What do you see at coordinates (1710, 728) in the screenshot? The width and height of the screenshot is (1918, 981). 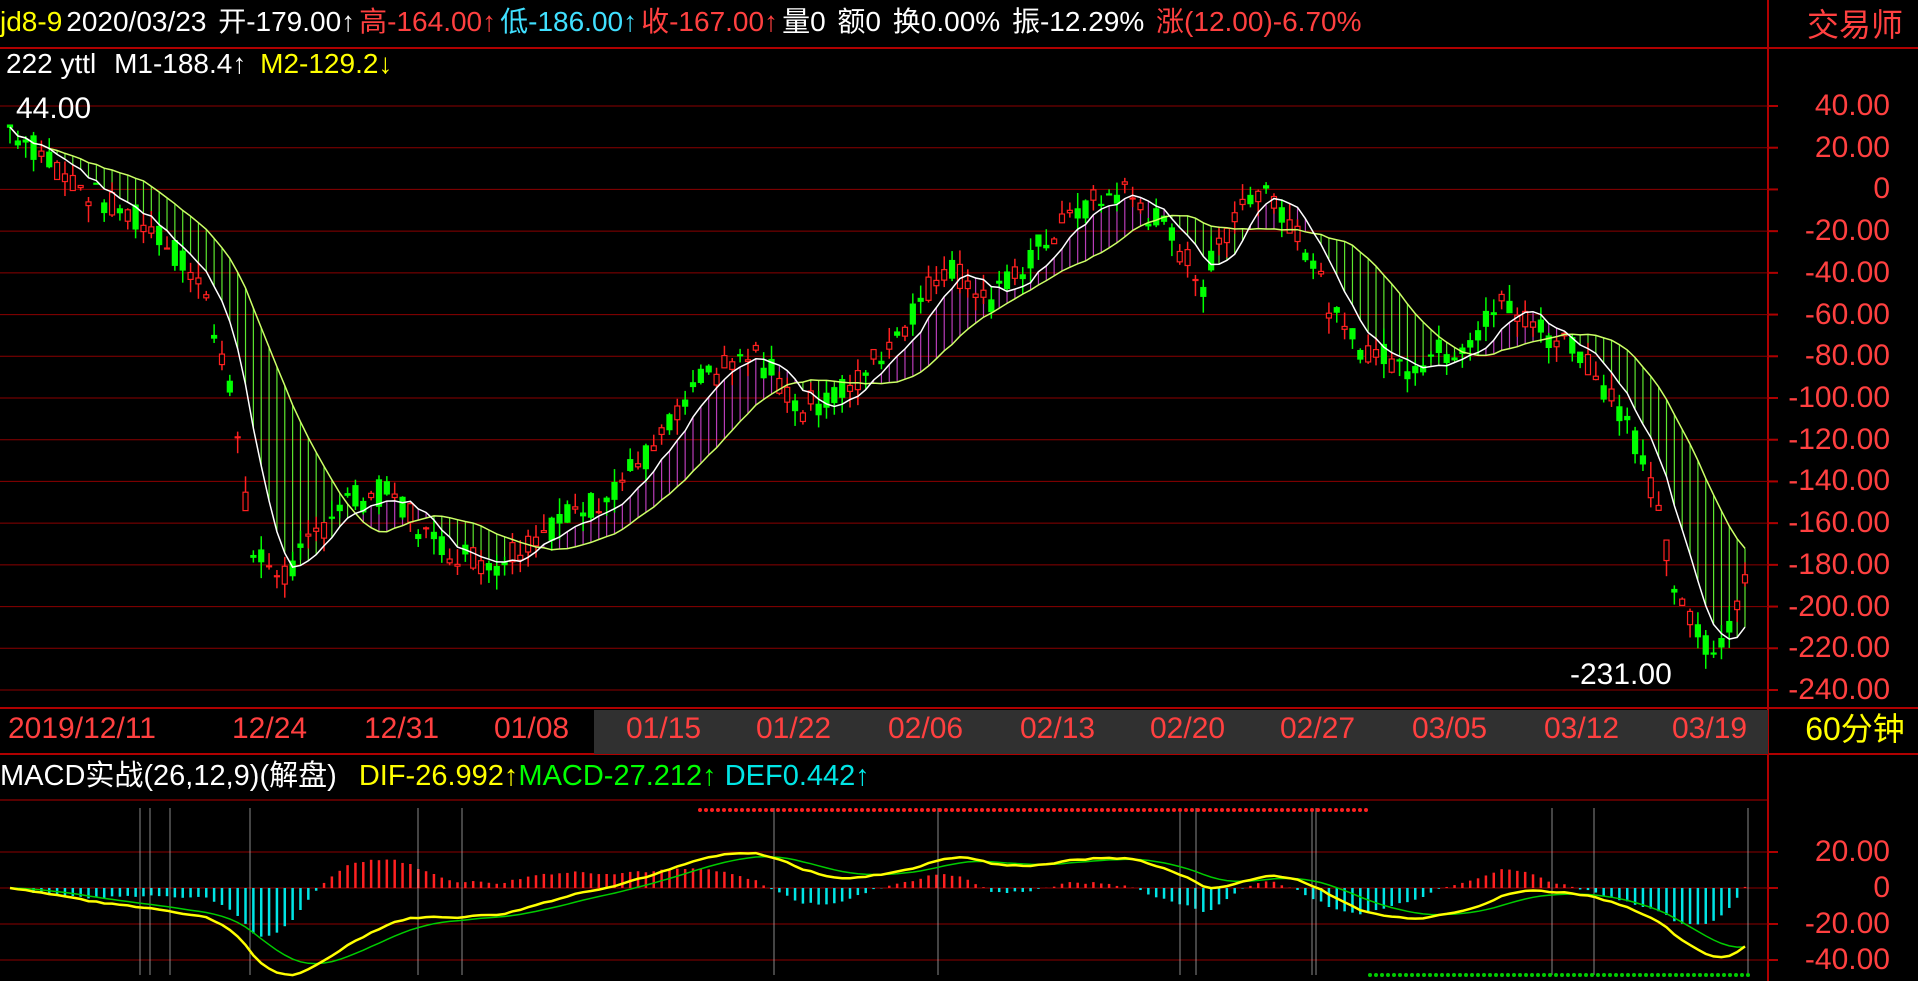 I see `date-axis-label: 03/19` at bounding box center [1710, 728].